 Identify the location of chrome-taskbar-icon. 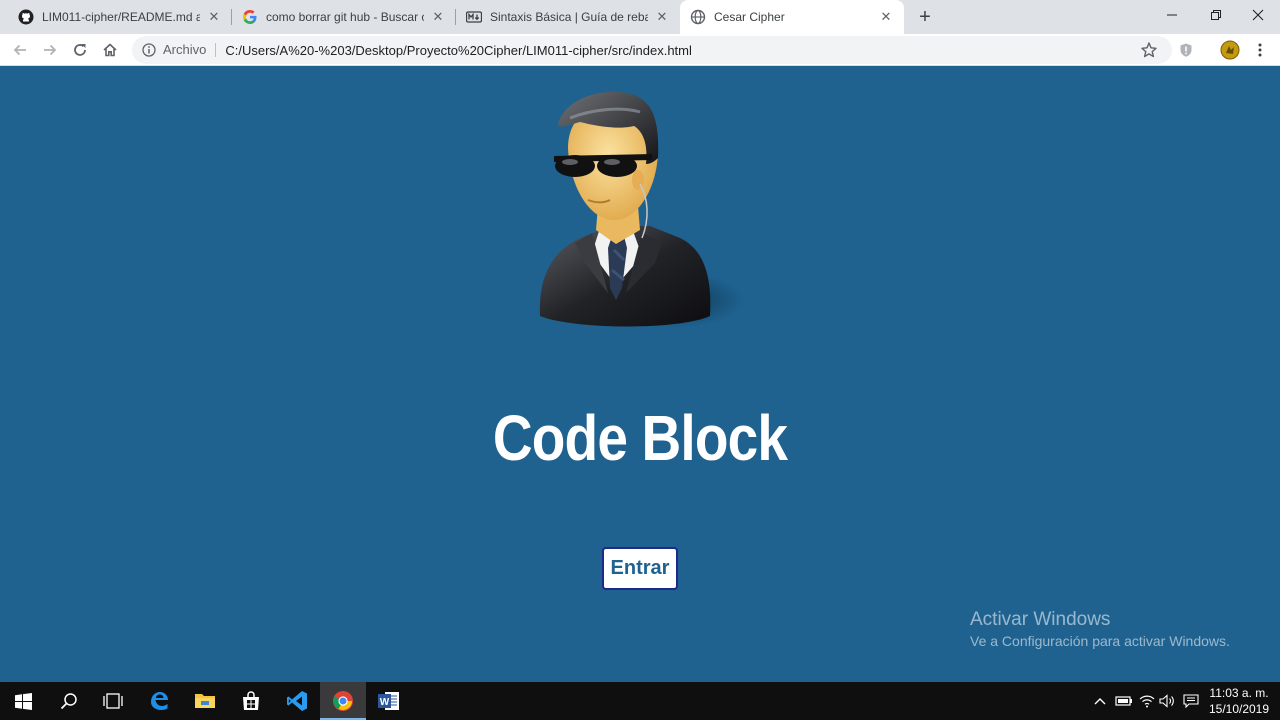
(343, 701).